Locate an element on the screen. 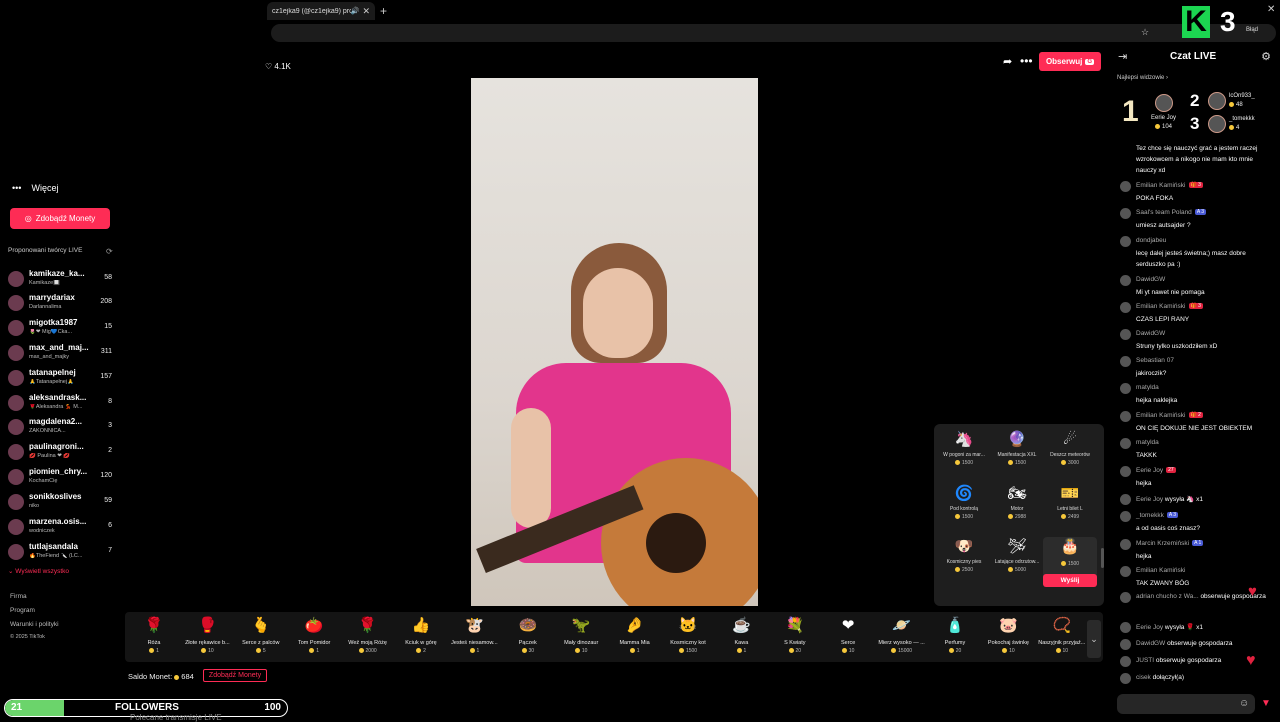 The width and height of the screenshot is (1280, 722). chat-username: matylda is located at coordinates (1147, 387).